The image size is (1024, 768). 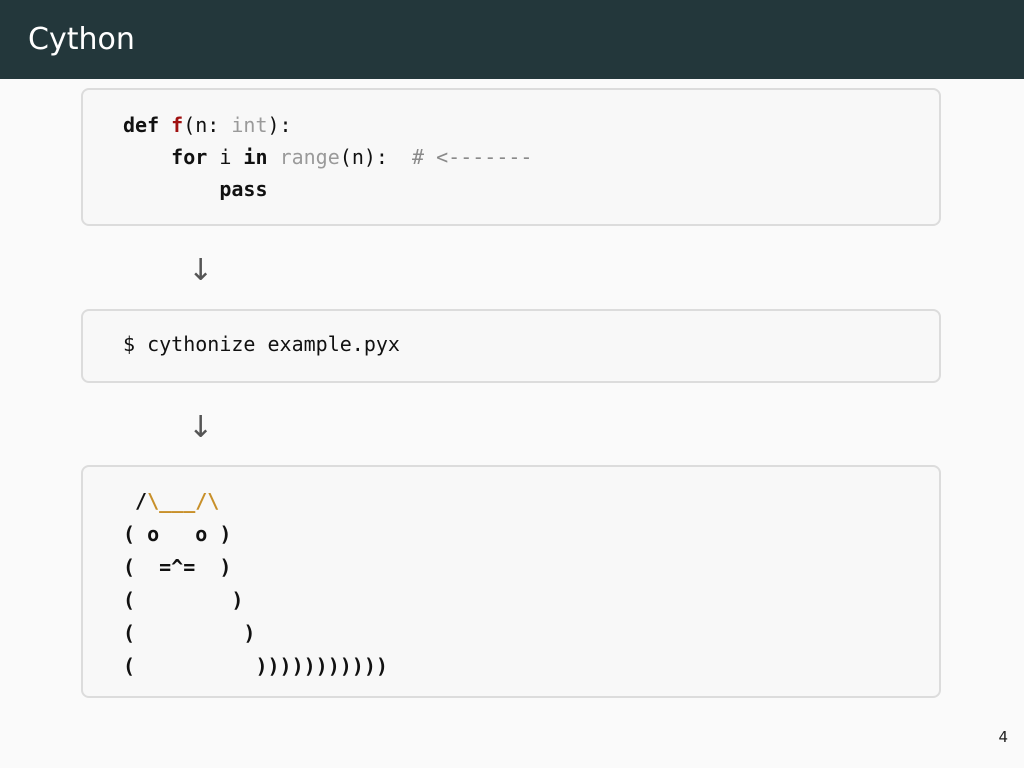 I want to click on code-range-args: (n):, so click(x=376, y=157).